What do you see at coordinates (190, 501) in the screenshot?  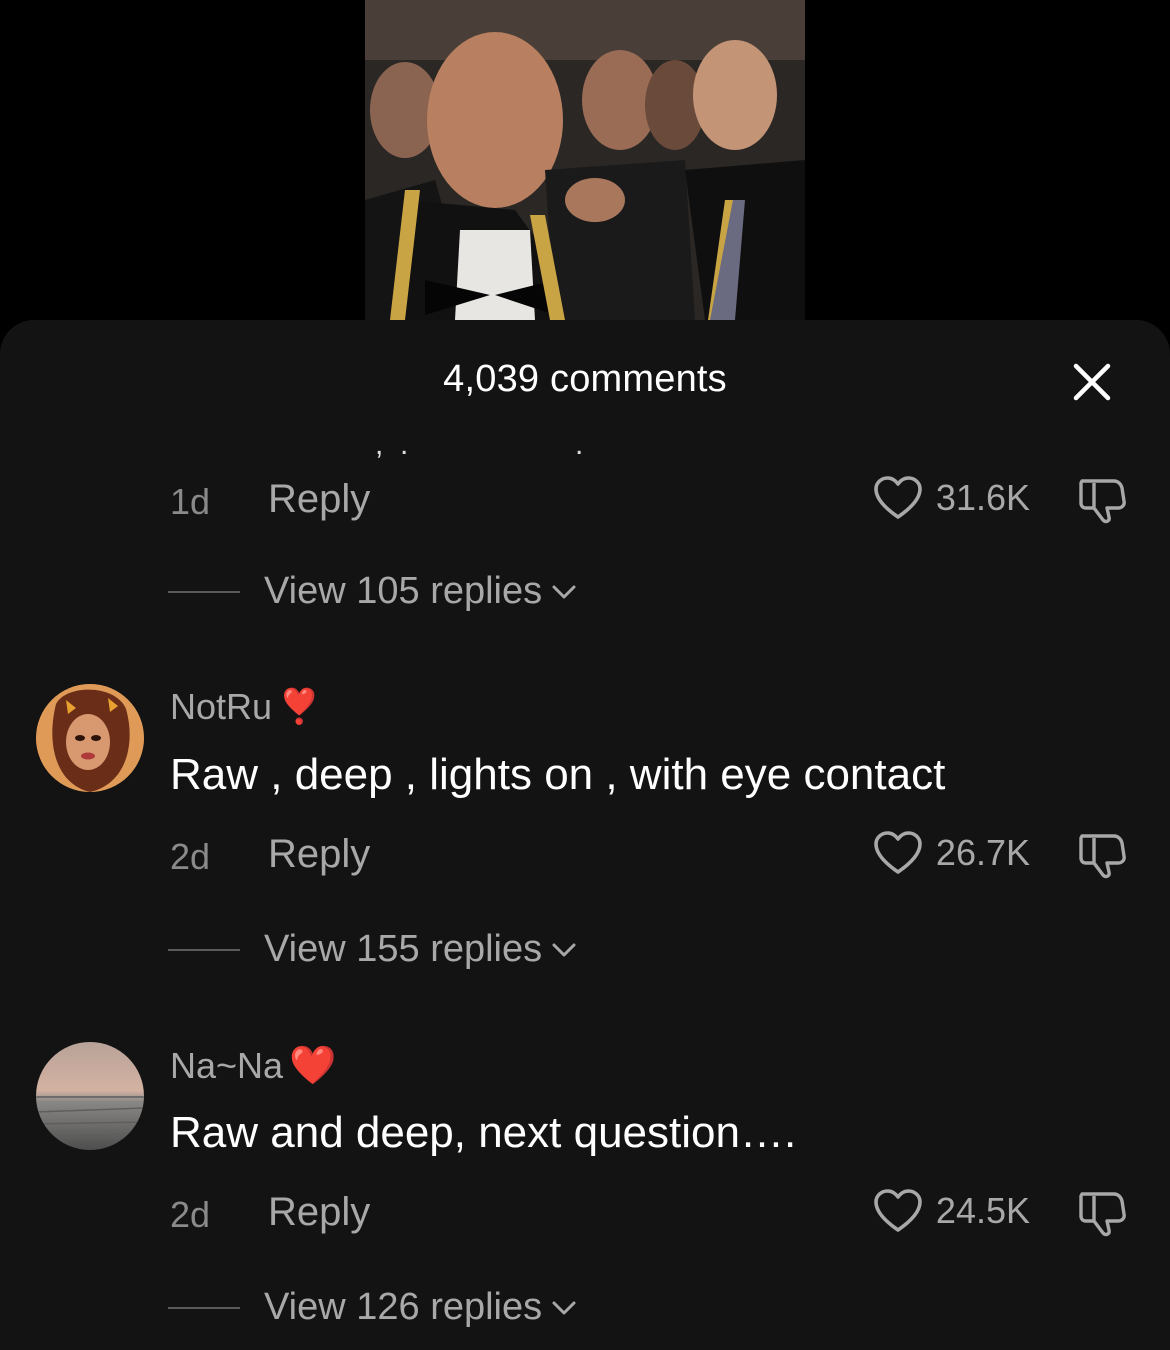 I see `comment-time: 1d` at bounding box center [190, 501].